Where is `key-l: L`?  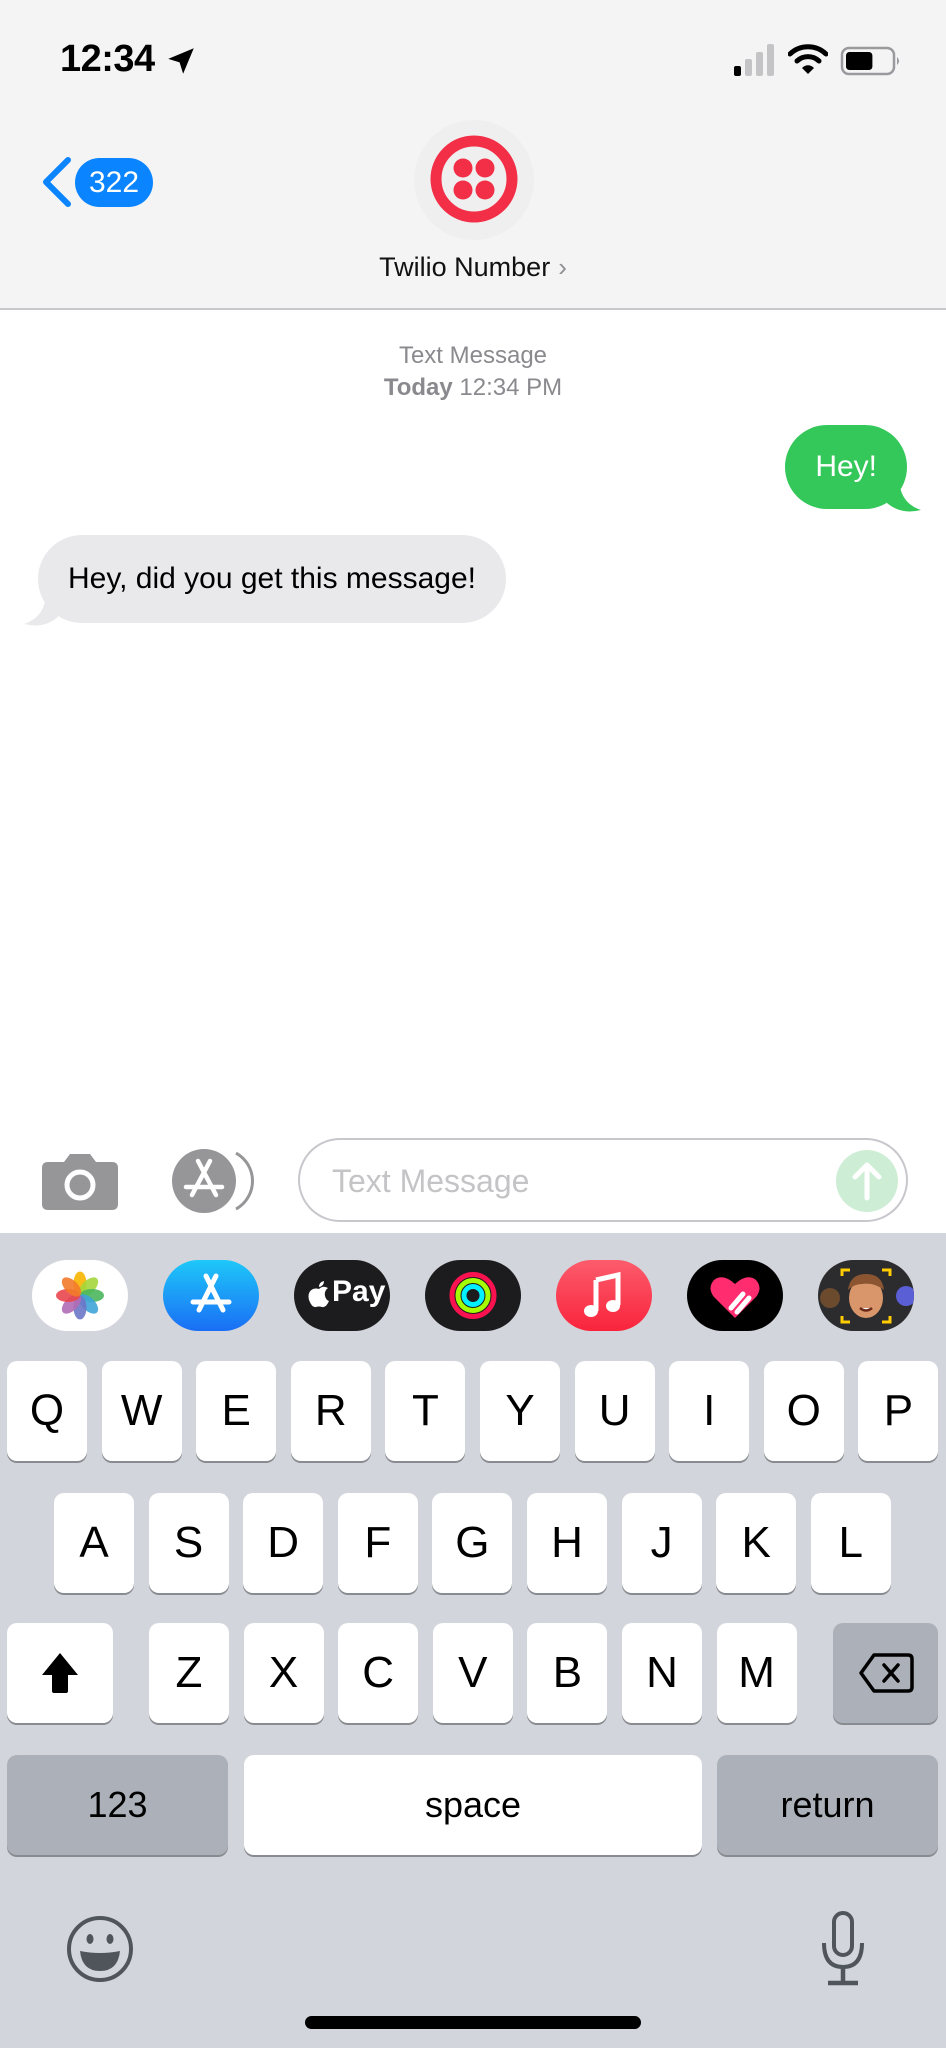
key-l: L is located at coordinates (850, 1543).